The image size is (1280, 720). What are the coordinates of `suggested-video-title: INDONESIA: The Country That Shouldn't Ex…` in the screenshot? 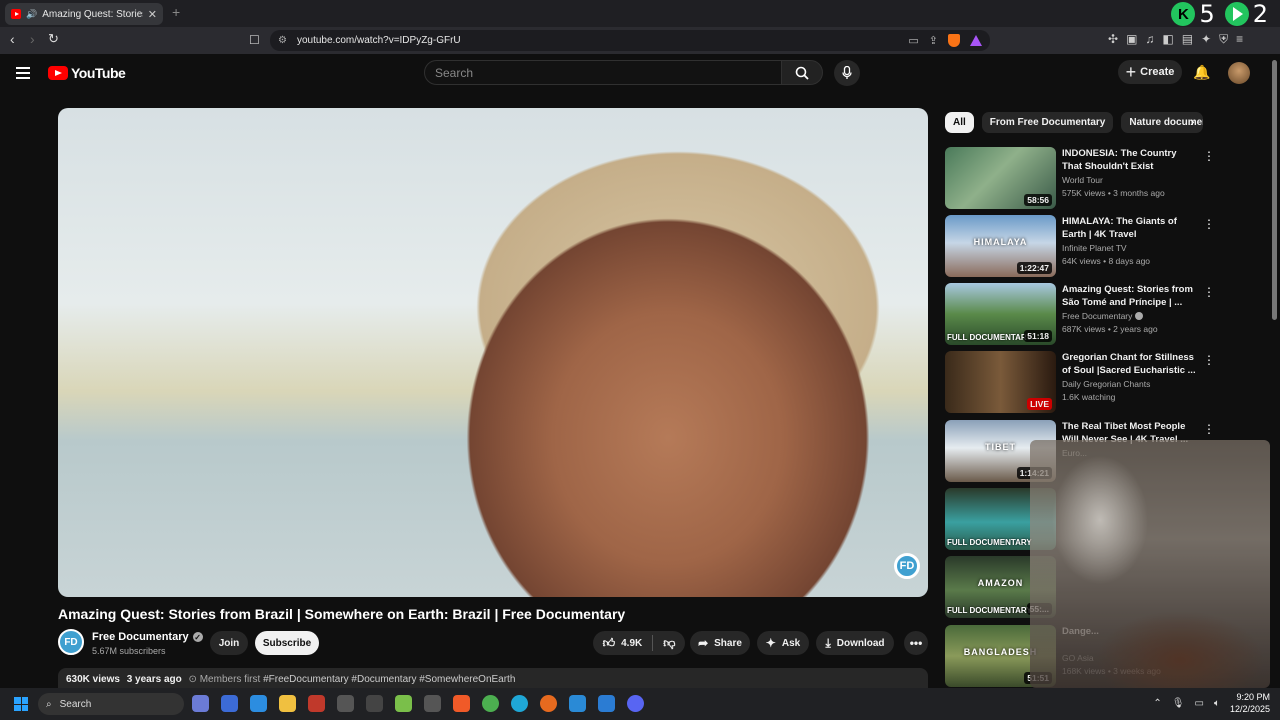 It's located at (1130, 160).